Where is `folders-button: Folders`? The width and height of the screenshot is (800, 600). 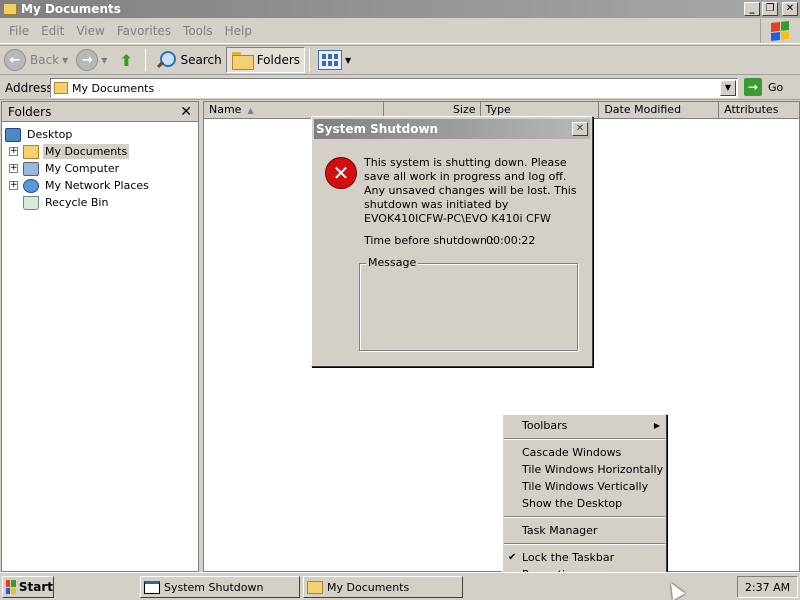
folders-button: Folders is located at coordinates (265, 60).